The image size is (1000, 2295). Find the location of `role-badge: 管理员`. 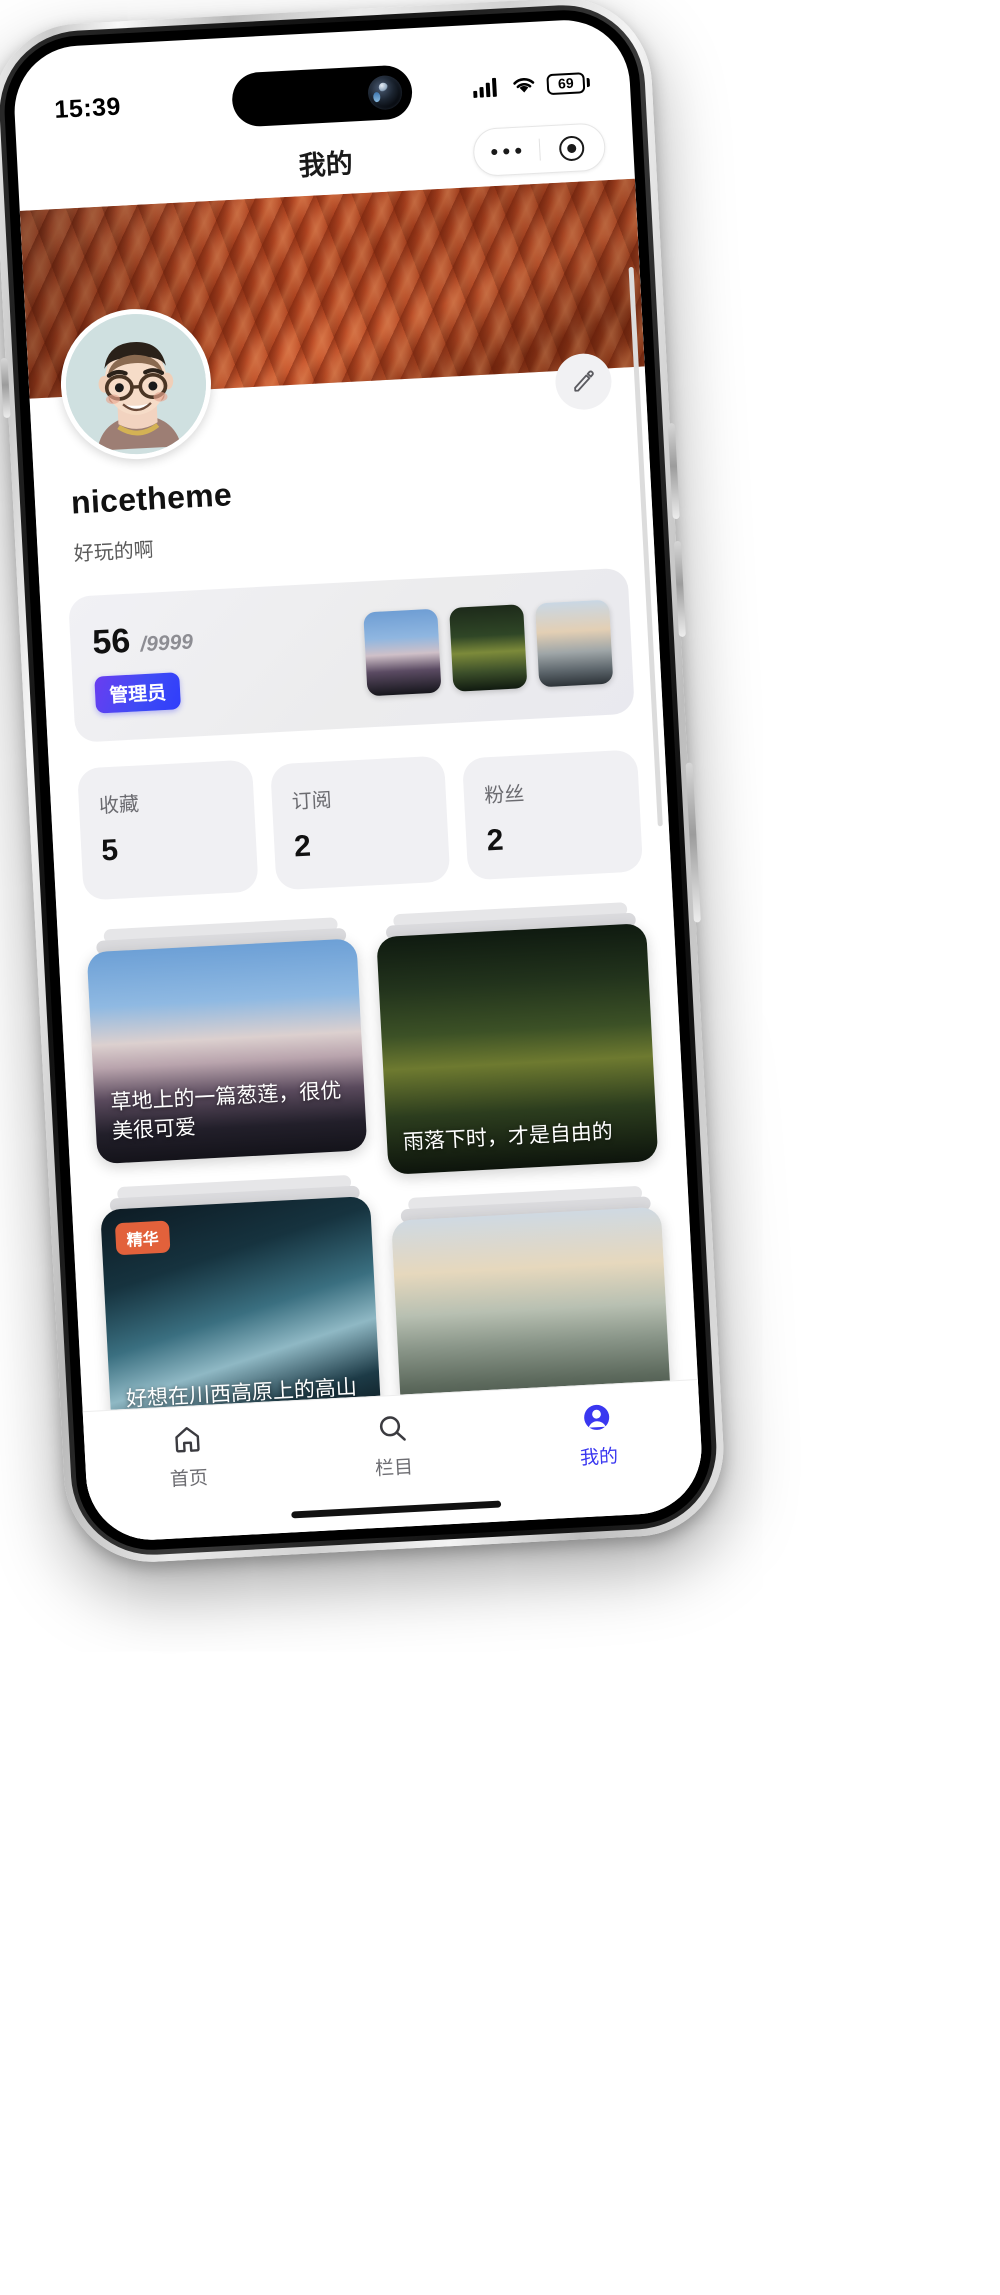

role-badge: 管理员 is located at coordinates (138, 693).